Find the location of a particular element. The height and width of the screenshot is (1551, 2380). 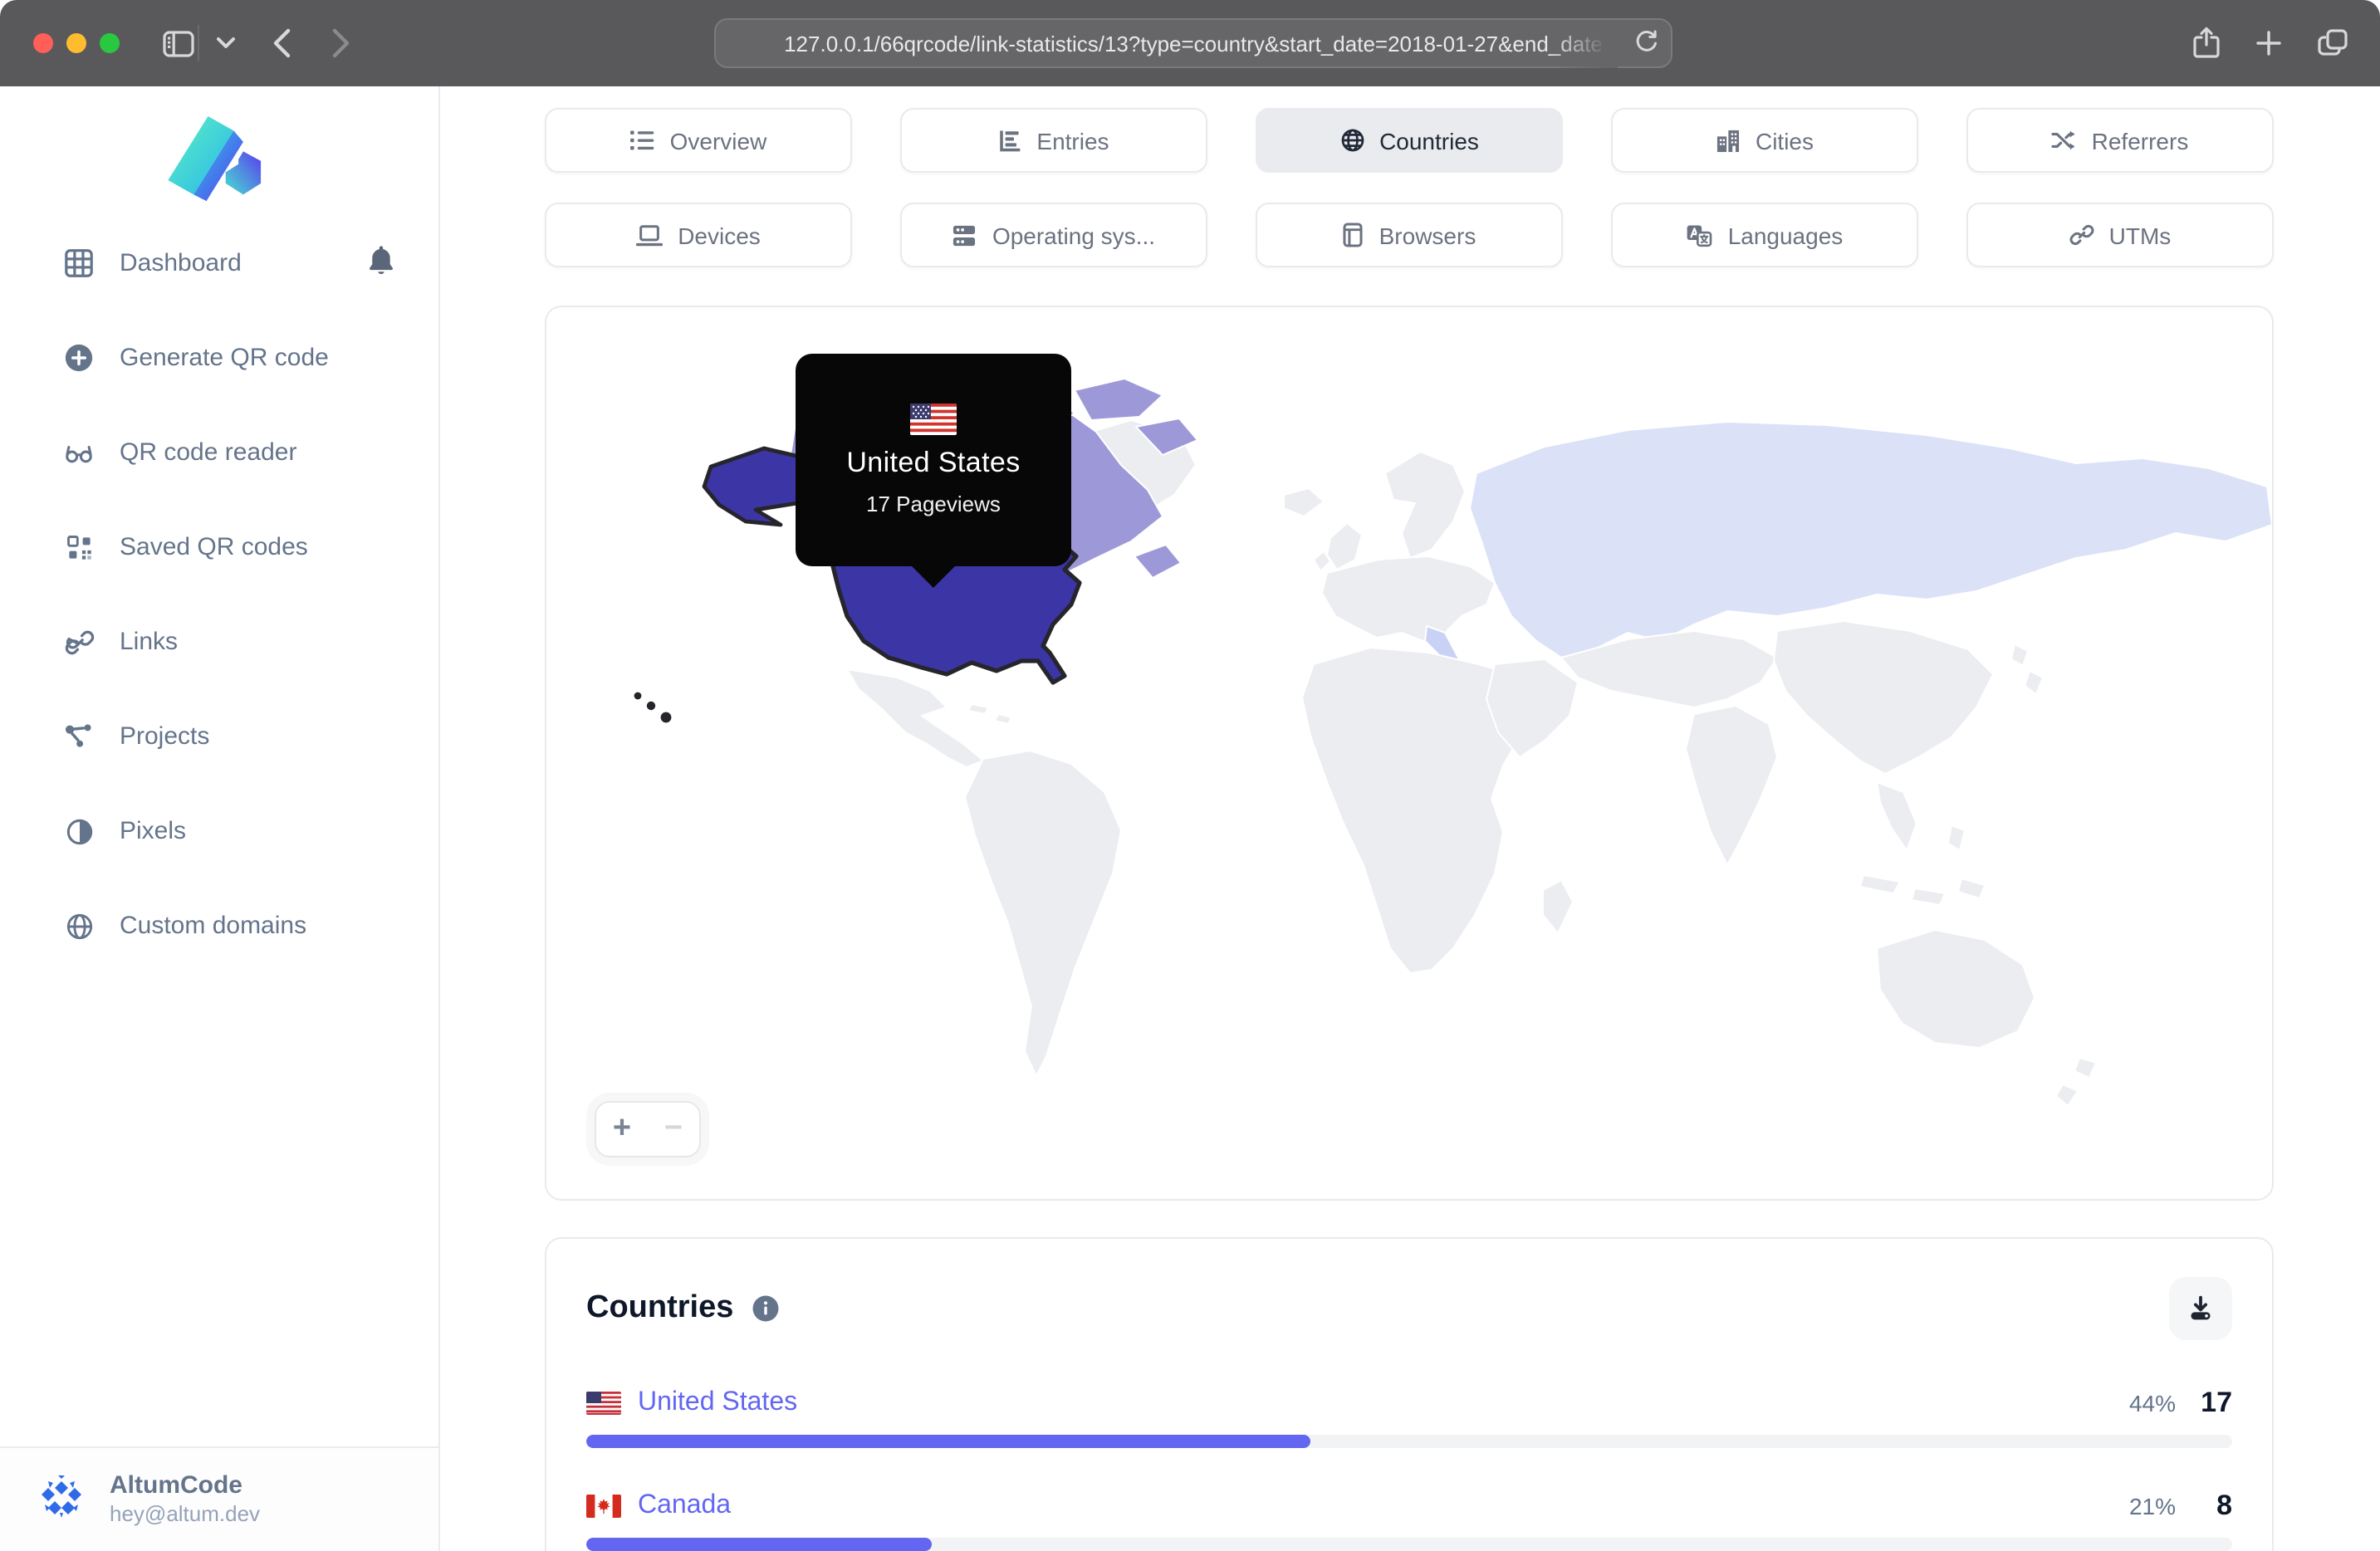

sidebar-item-custom-domains: Custom domains is located at coordinates (219, 926).